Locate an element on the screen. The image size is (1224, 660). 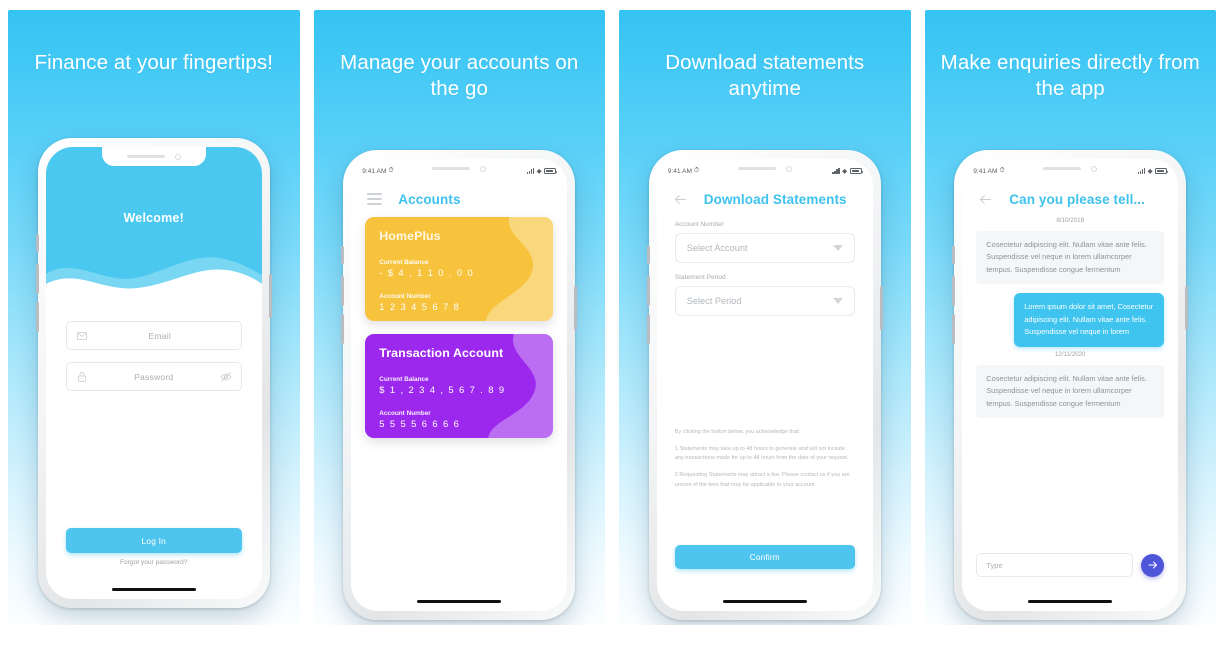
login-hero: Welcome! is located at coordinates (153, 223).